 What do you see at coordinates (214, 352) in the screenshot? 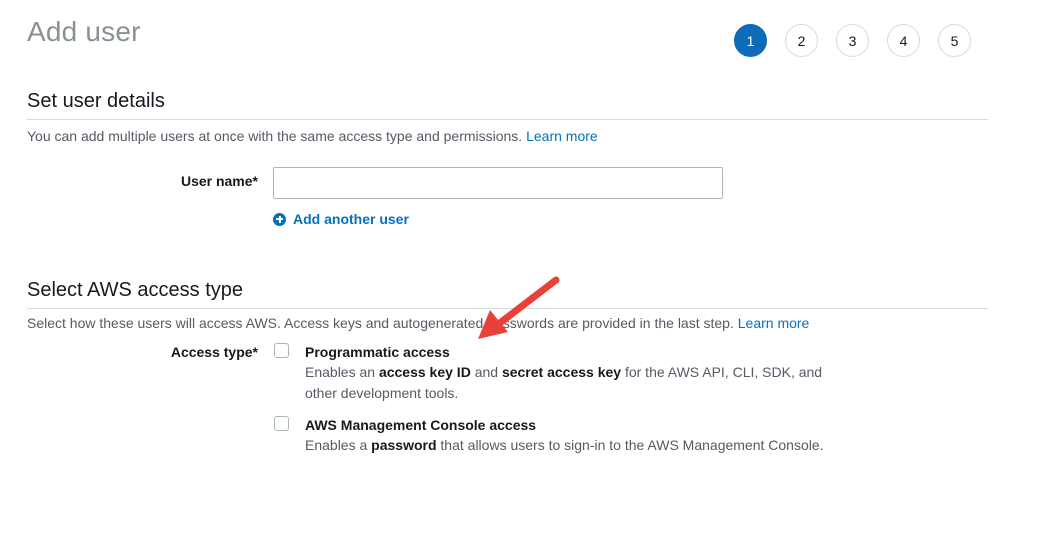
I see `access-type-label: Access type*` at bounding box center [214, 352].